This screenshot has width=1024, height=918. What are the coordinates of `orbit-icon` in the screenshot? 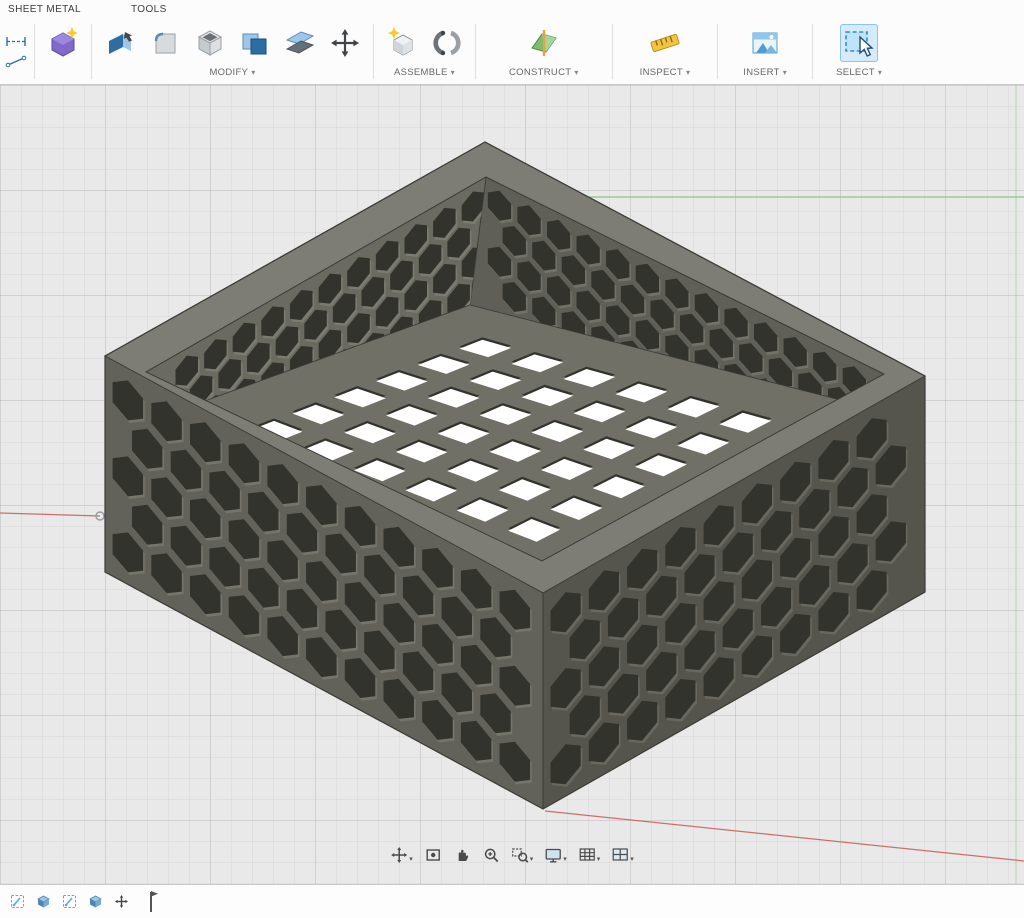 It's located at (399, 855).